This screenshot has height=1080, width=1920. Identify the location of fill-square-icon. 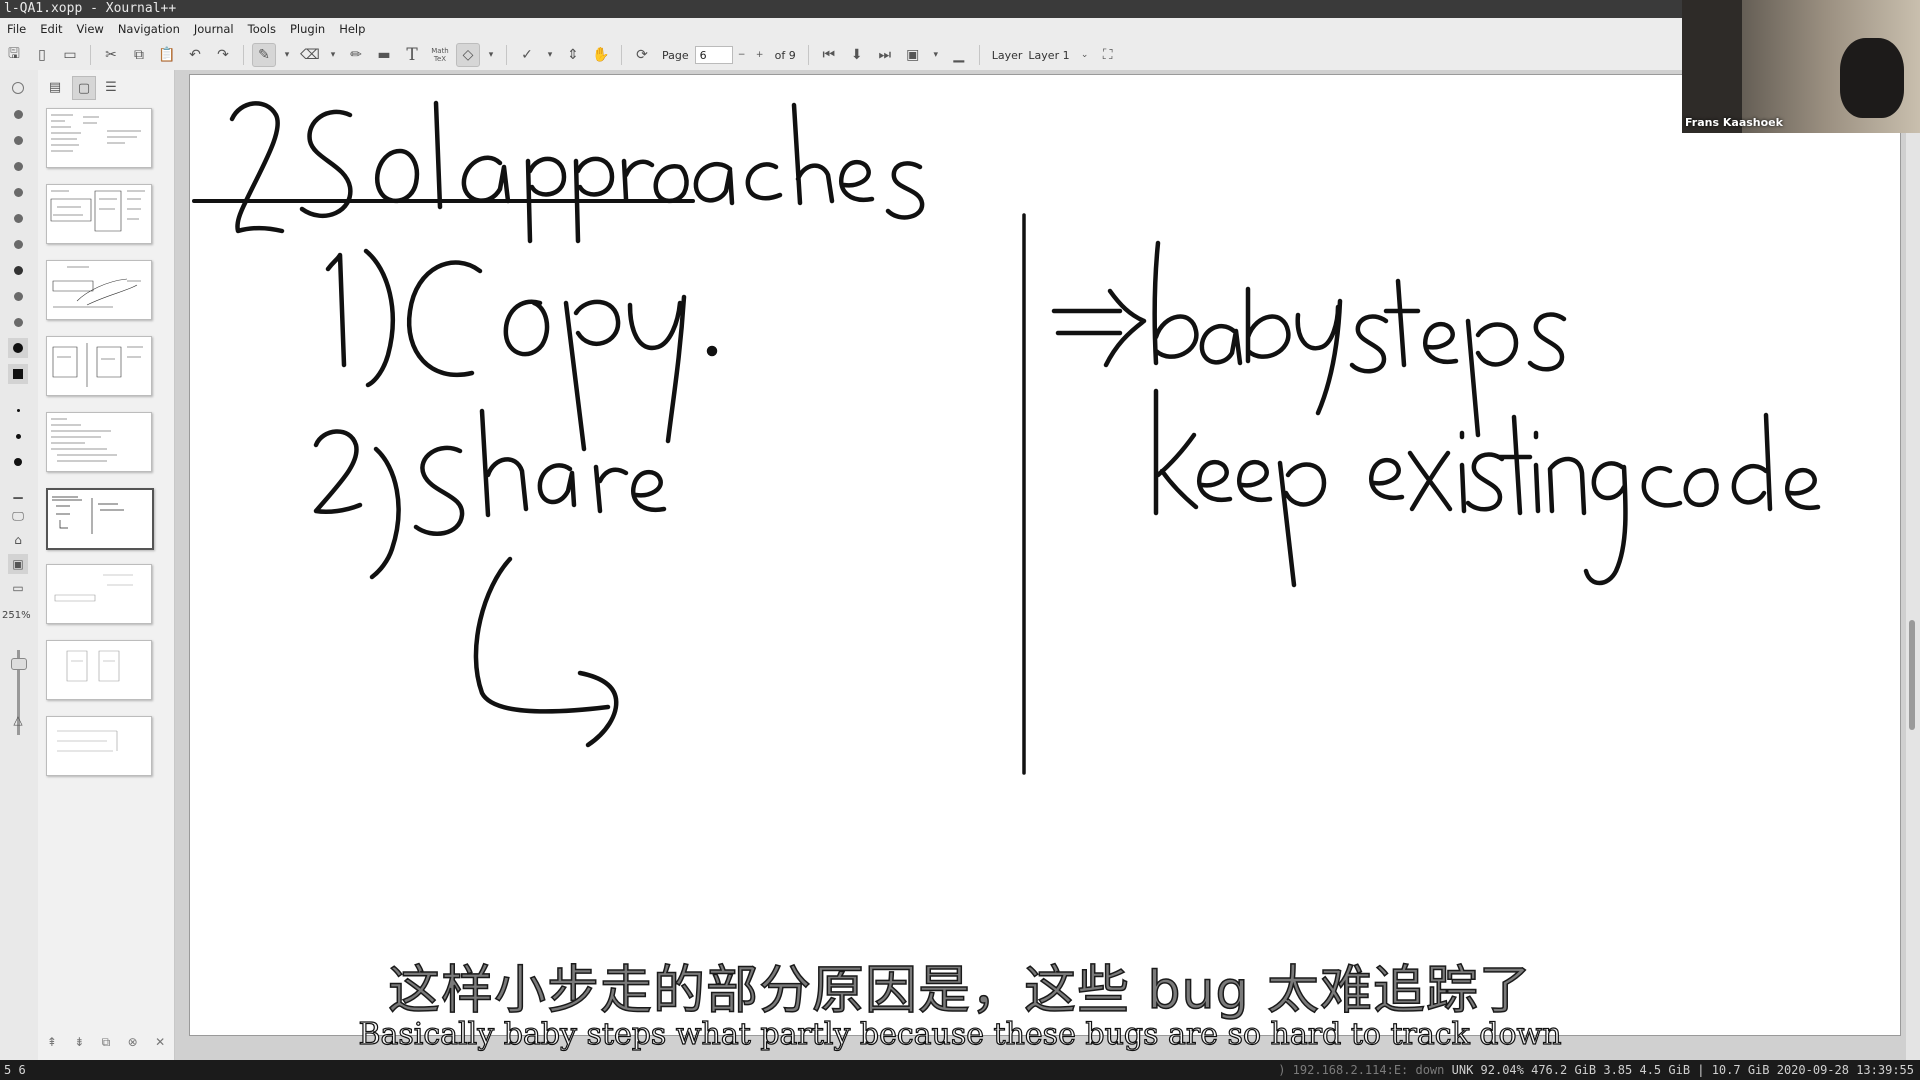
(18, 374).